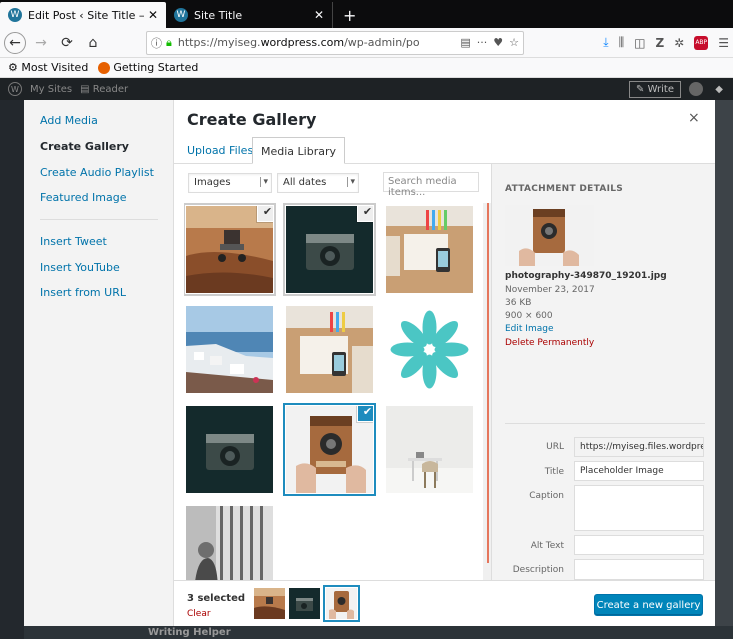 The height and width of the screenshot is (639, 733). I want to click on reader-link: ▤ Reader, so click(104, 89).